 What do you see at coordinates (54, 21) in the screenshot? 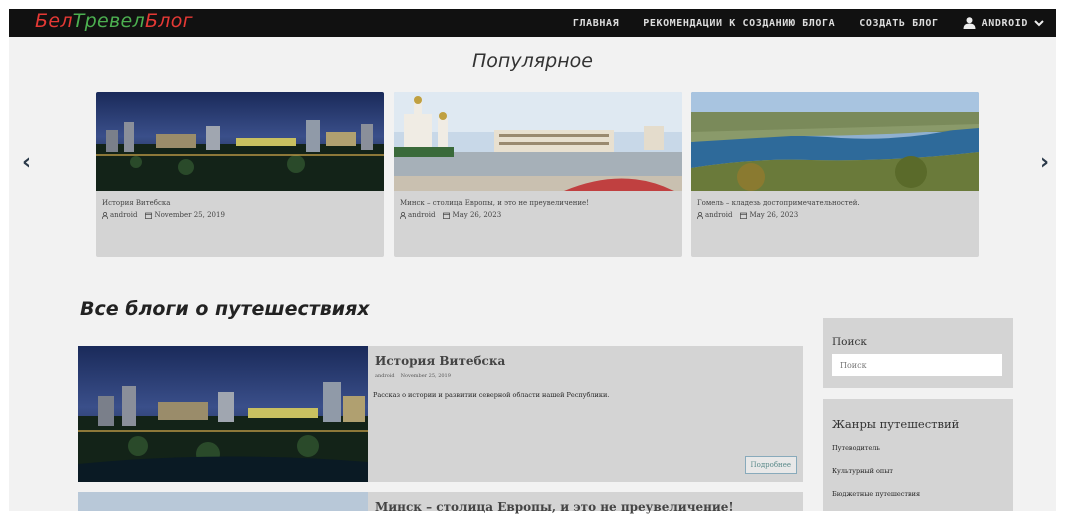
I see `brand-part-1: Бел` at bounding box center [54, 21].